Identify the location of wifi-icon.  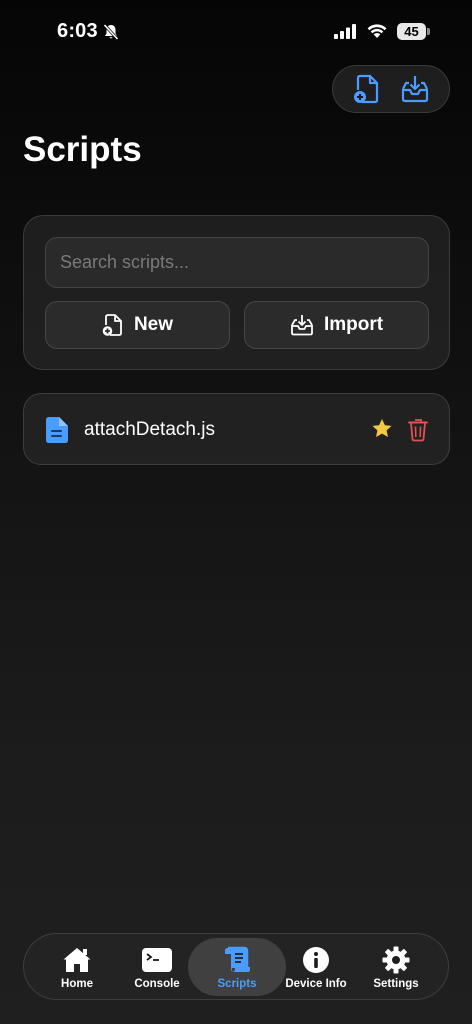
(377, 31).